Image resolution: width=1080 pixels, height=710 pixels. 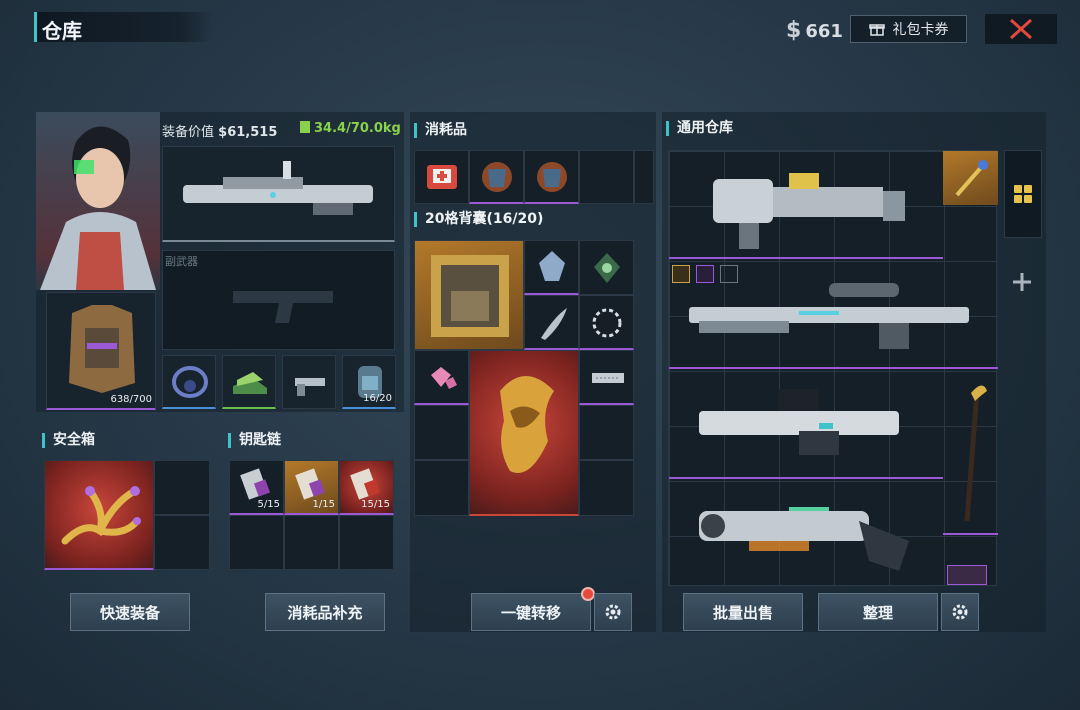 What do you see at coordinates (256, 487) in the screenshot?
I see `key-item: 5/15` at bounding box center [256, 487].